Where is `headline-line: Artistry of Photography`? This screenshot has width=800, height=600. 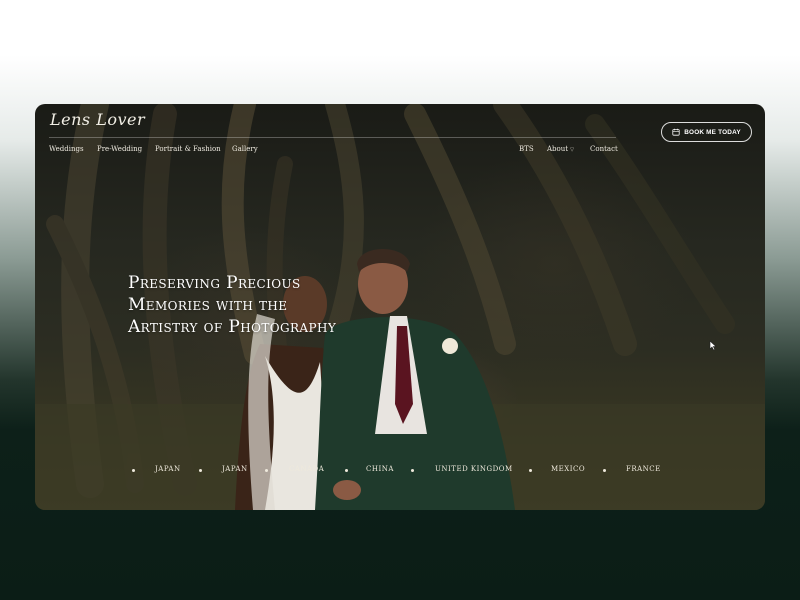
headline-line: Artistry of Photography is located at coordinates (232, 327).